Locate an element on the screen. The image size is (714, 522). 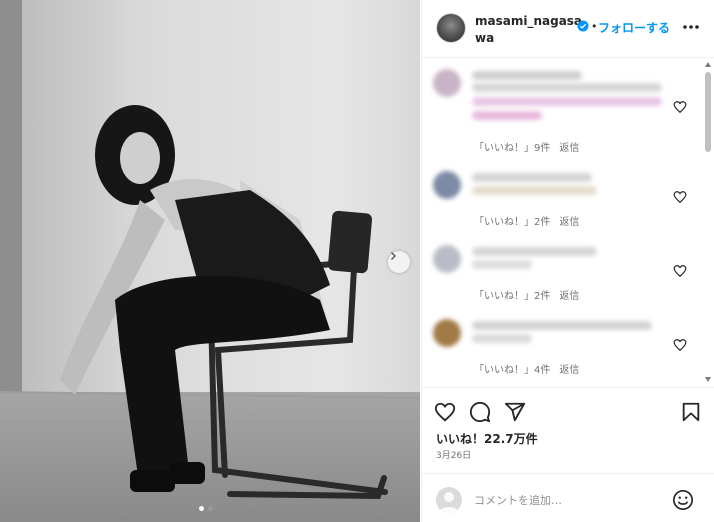
author-avatar is located at coordinates (451, 28).